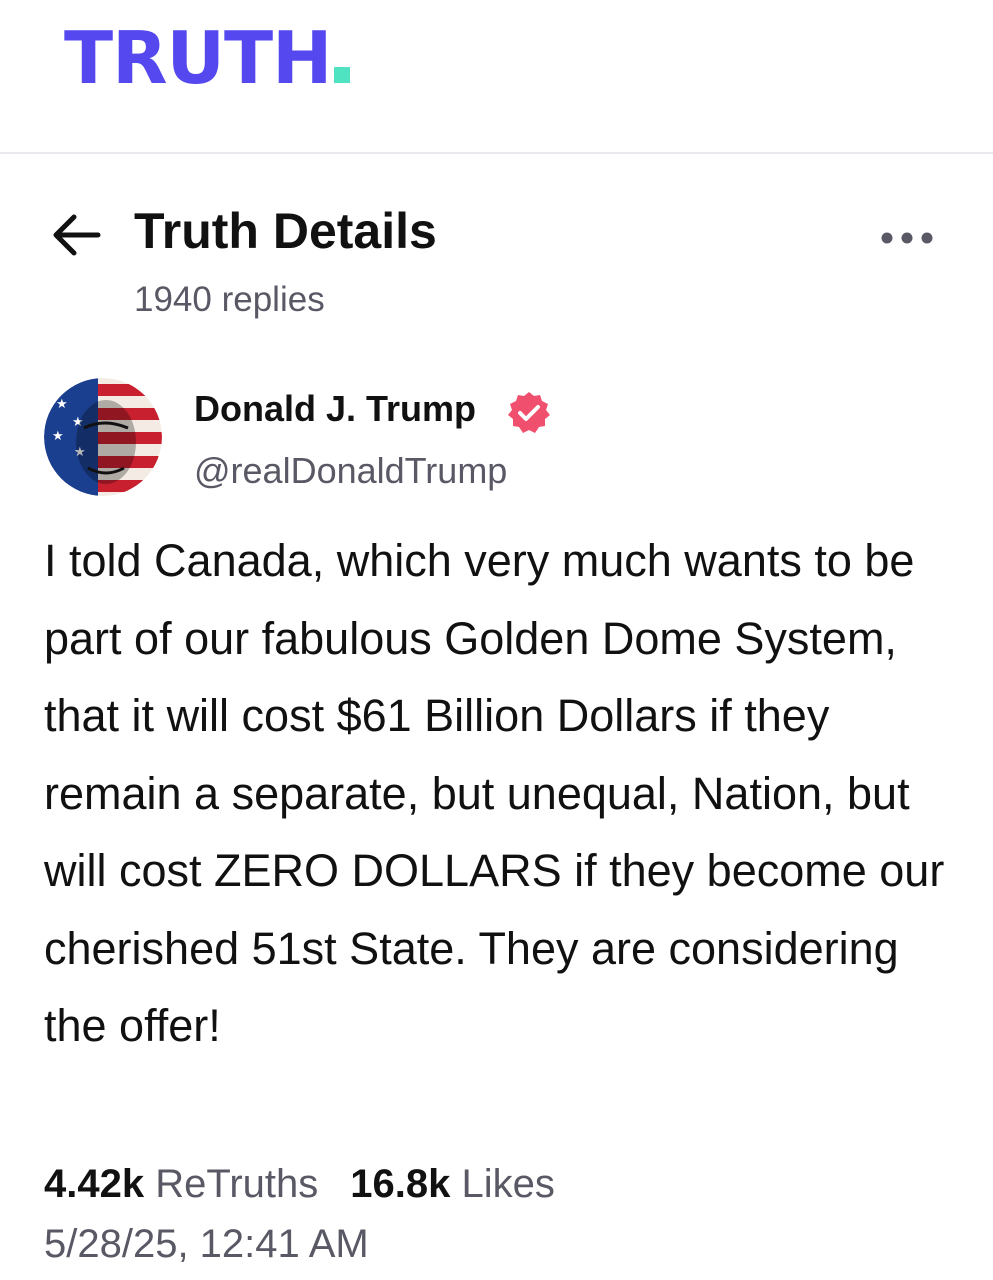  I want to click on retruths-count: 4.42k, so click(94, 1184).